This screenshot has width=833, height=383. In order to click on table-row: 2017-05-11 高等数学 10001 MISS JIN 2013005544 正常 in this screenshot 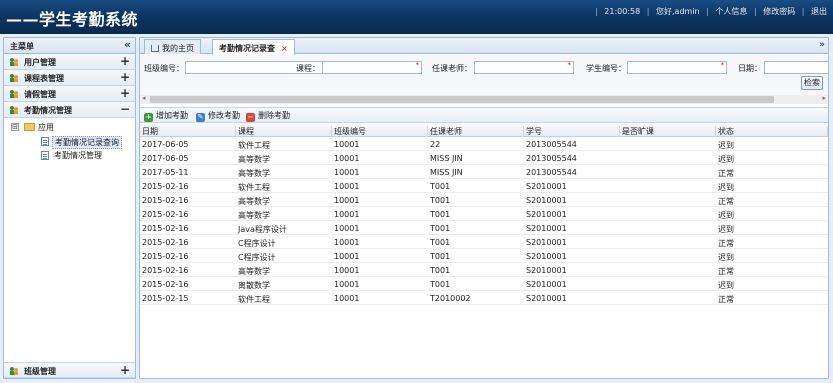, I will do `click(484, 172)`.